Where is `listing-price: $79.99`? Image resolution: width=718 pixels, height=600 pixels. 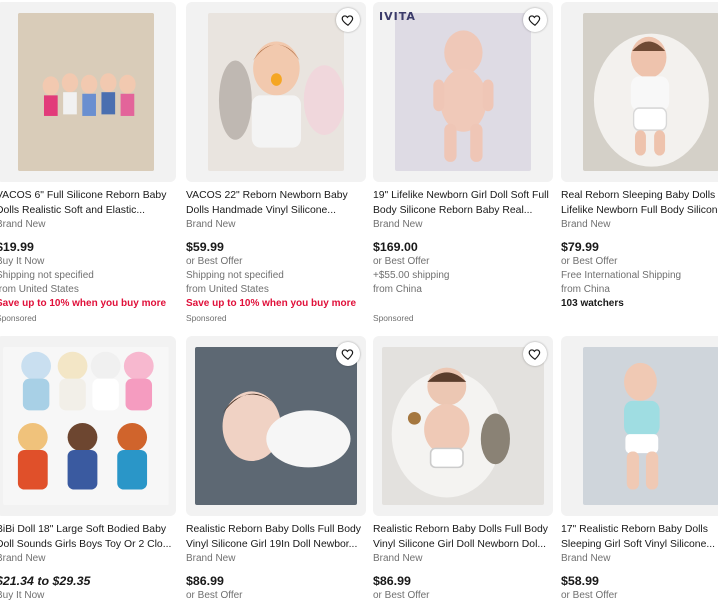 listing-price: $79.99 is located at coordinates (580, 247).